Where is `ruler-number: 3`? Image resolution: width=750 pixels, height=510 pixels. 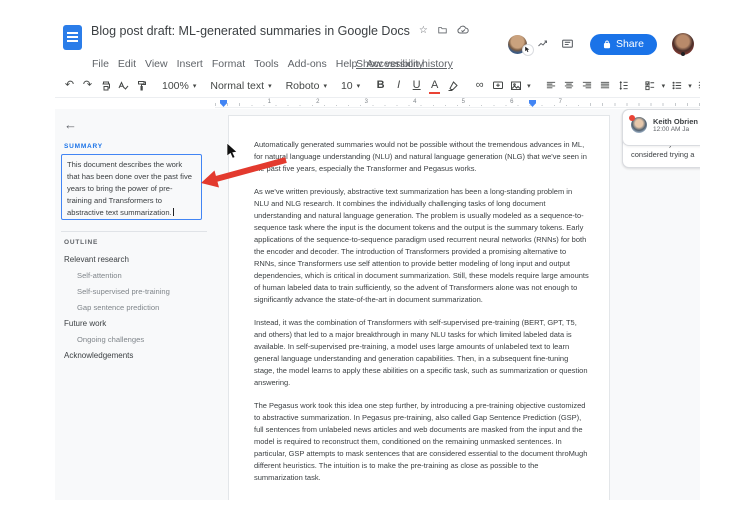 ruler-number: 3 is located at coordinates (366, 102).